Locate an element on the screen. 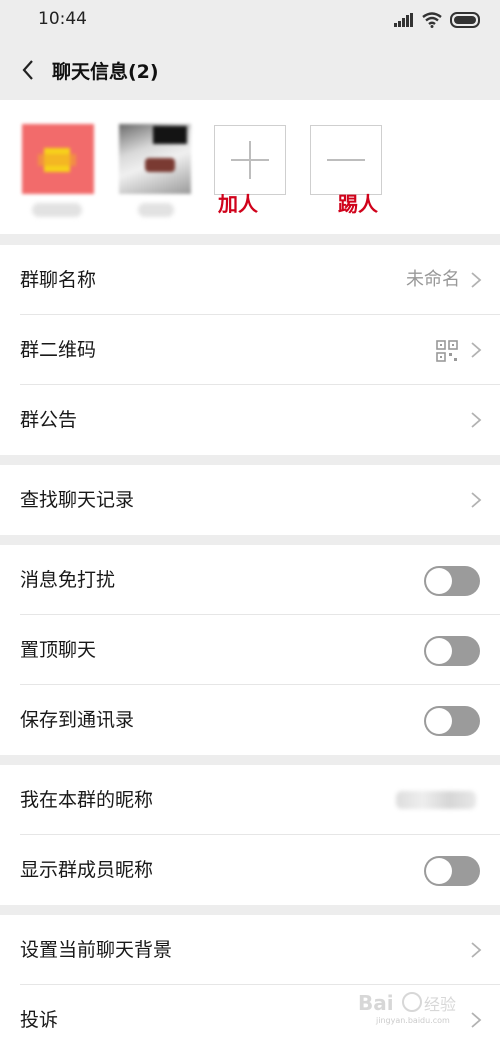 This screenshot has height=1039, width=500. back-button is located at coordinates (28, 70).